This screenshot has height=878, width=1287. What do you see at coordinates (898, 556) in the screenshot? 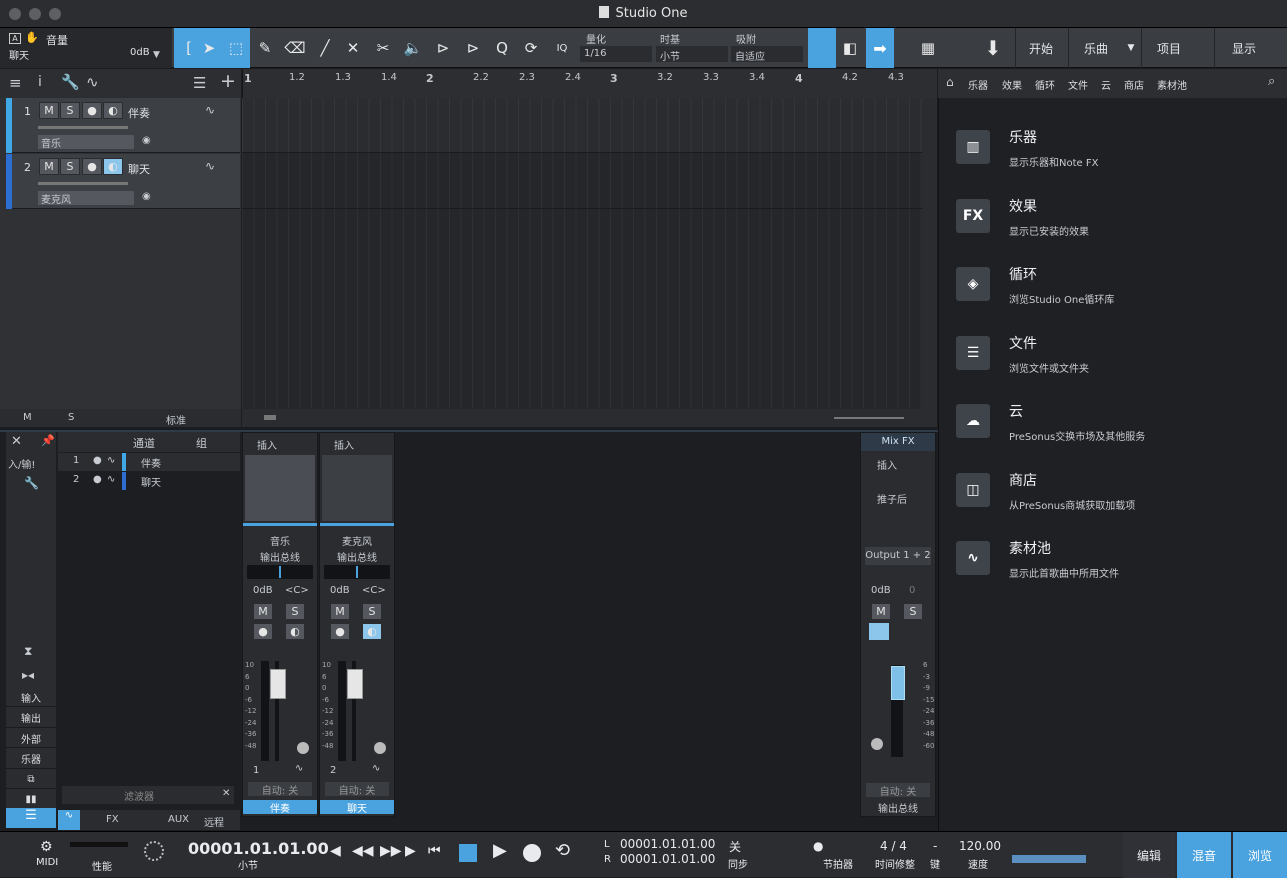
I see `master-output-select: Output 1 + 2` at bounding box center [898, 556].